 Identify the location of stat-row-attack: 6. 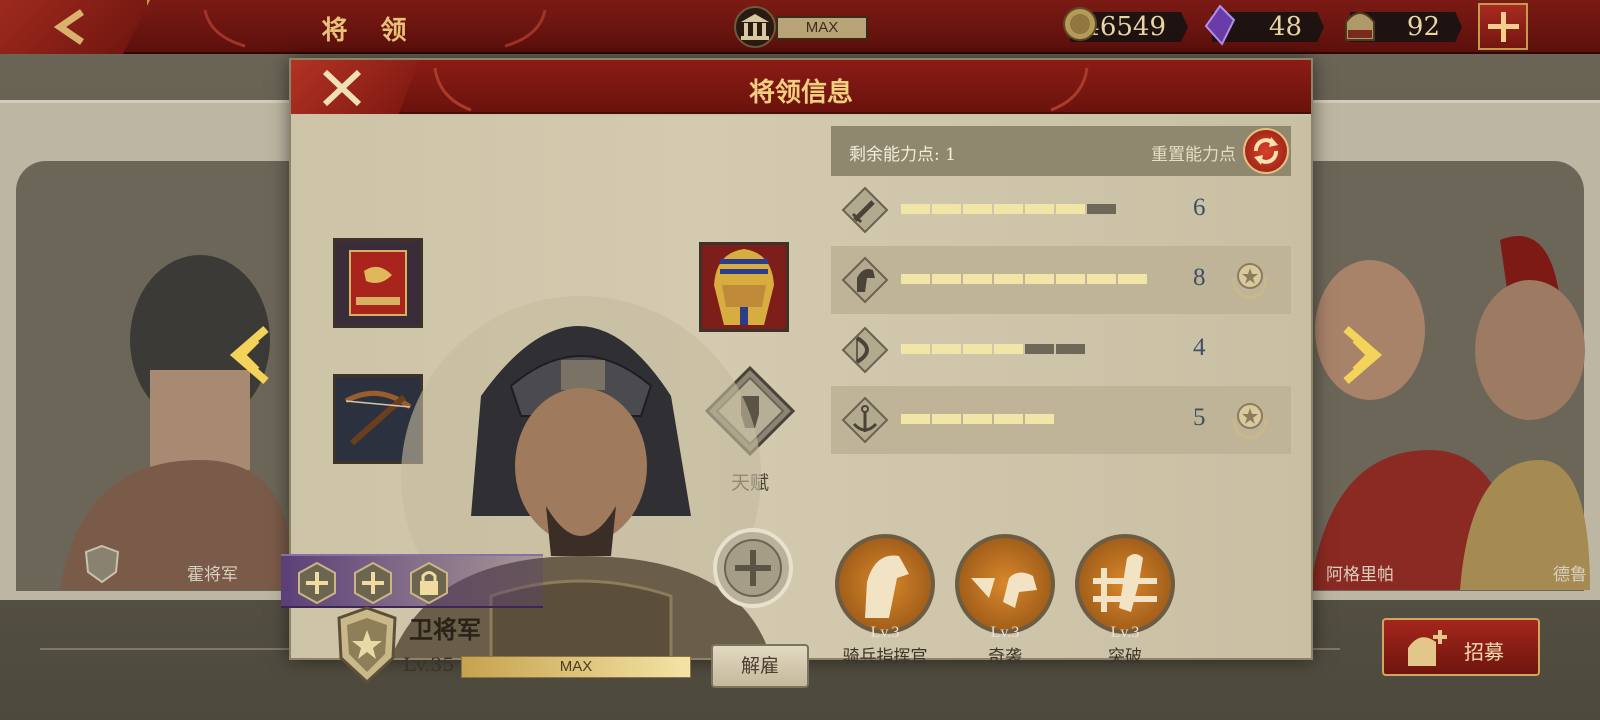
(1061, 210).